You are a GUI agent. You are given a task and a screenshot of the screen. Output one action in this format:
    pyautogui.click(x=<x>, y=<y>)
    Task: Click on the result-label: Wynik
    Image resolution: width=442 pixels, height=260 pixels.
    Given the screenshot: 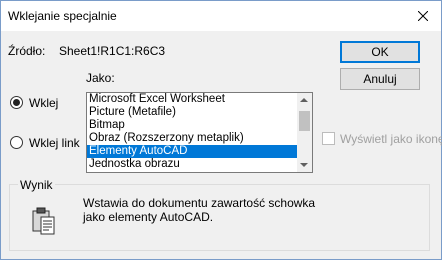 What is the action you would take?
    pyautogui.click(x=36, y=185)
    